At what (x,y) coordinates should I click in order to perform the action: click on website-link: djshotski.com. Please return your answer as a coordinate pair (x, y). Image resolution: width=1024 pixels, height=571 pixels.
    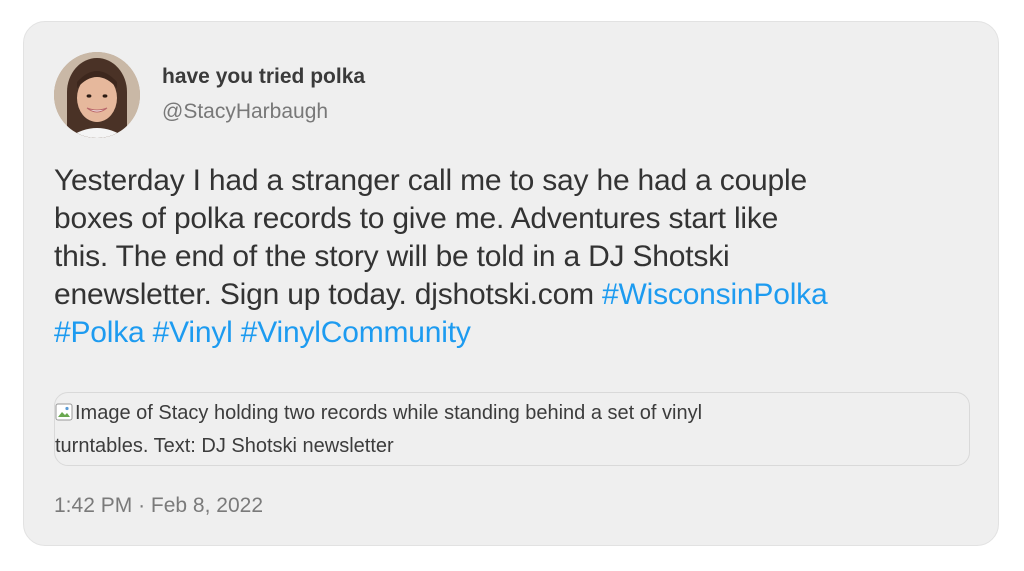
    Looking at the image, I should click on (504, 294).